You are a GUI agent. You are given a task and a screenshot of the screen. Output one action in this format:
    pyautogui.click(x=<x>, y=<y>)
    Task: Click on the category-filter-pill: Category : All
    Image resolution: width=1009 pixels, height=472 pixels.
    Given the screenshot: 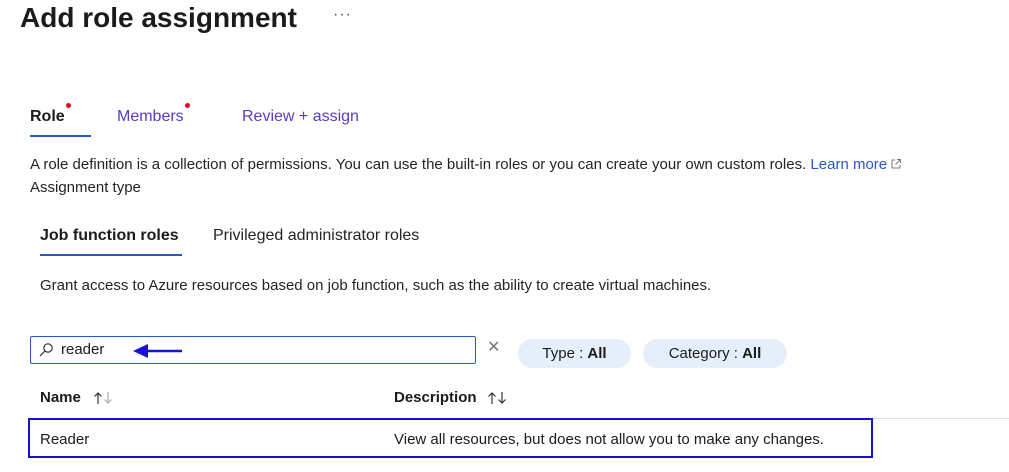 What is the action you would take?
    pyautogui.click(x=715, y=353)
    